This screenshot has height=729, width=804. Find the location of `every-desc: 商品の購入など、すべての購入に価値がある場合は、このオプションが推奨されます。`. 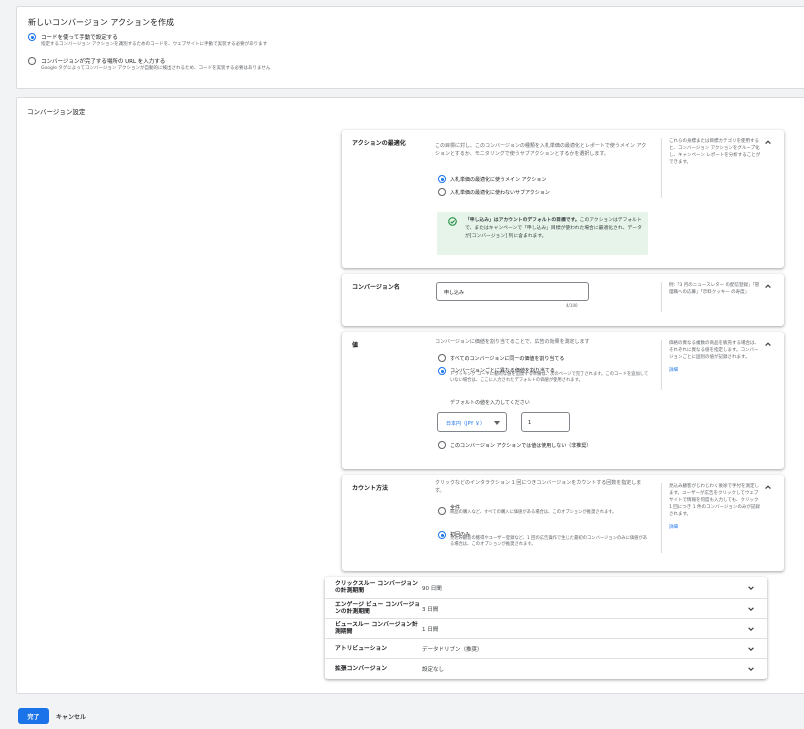

every-desc: 商品の購入など、すべての購入に価値がある場合は、このオプションが推奨されます。 is located at coordinates (533, 512).